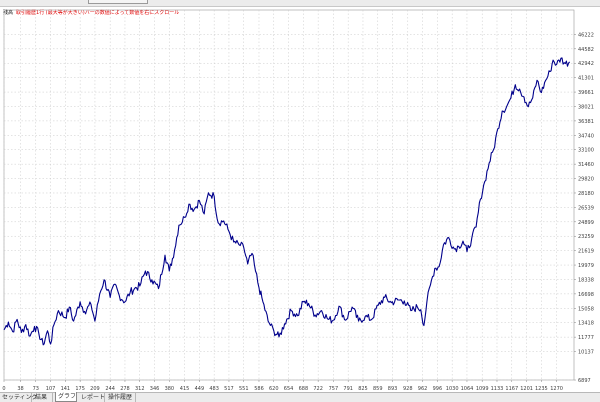 The width and height of the screenshot is (600, 402). I want to click on y-tick-label: 21619, so click(586, 252).